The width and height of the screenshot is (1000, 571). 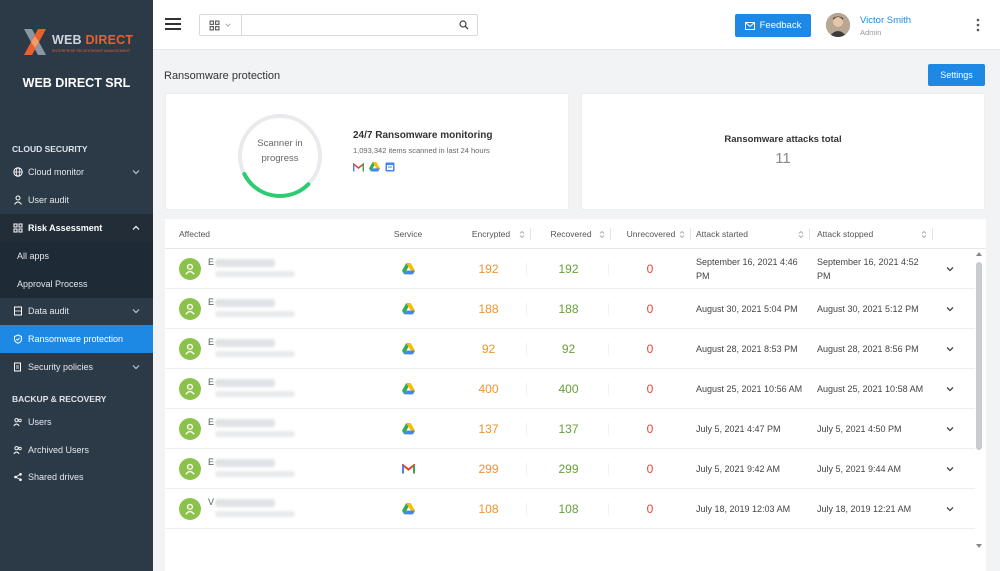 What do you see at coordinates (17, 200) in the screenshot?
I see `user-icon` at bounding box center [17, 200].